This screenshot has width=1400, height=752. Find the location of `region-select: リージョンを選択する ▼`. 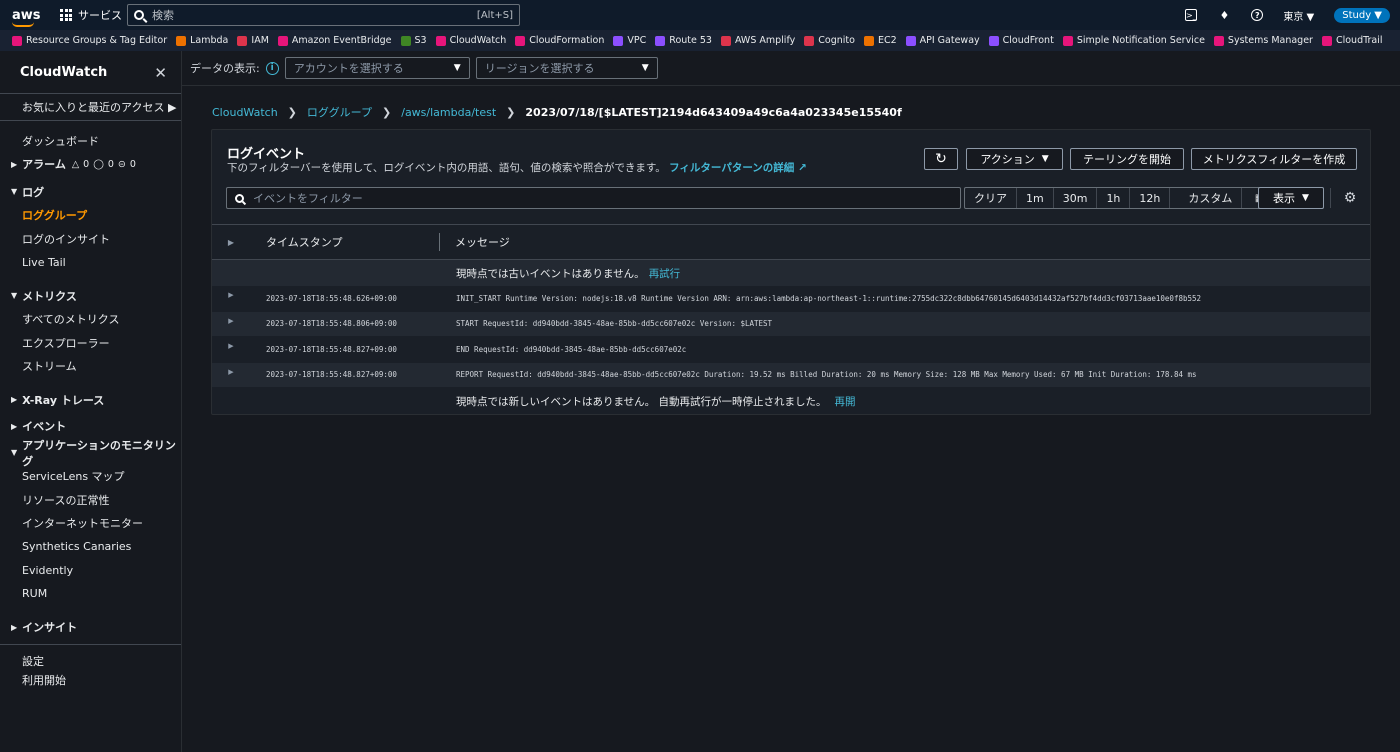

region-select: リージョンを選択する ▼ is located at coordinates (566, 68).